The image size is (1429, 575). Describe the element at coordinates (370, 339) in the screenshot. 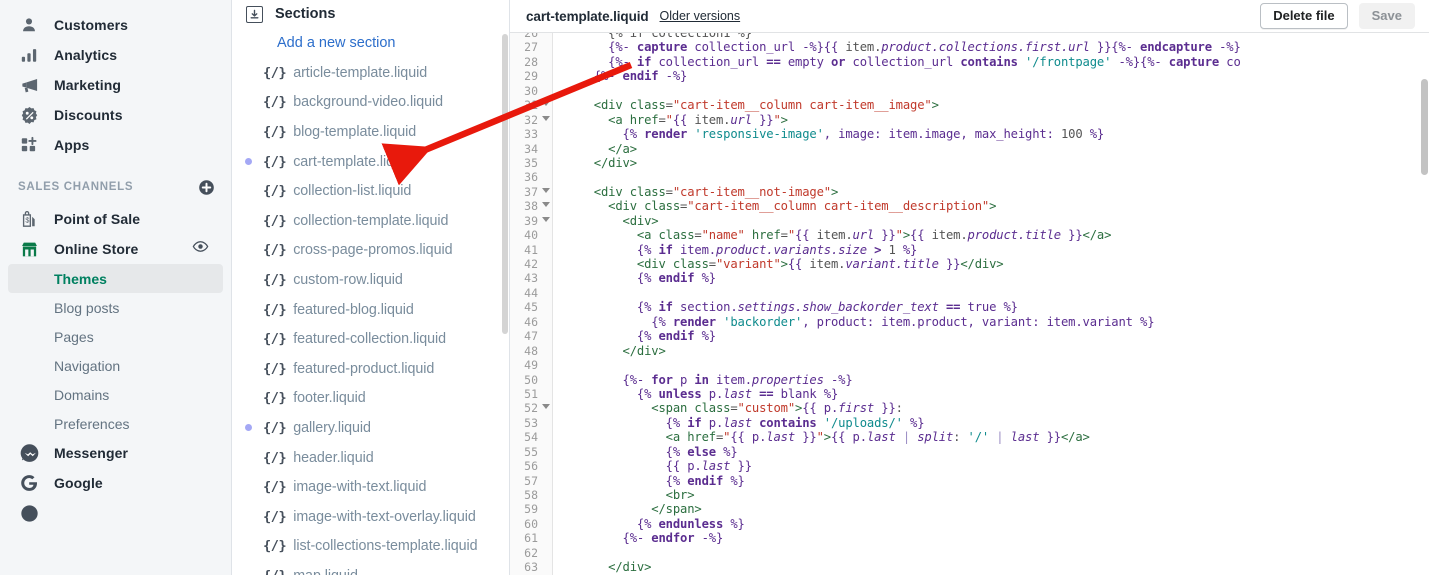

I see `file-list-item: {/} featured-collection.liquid` at that location.